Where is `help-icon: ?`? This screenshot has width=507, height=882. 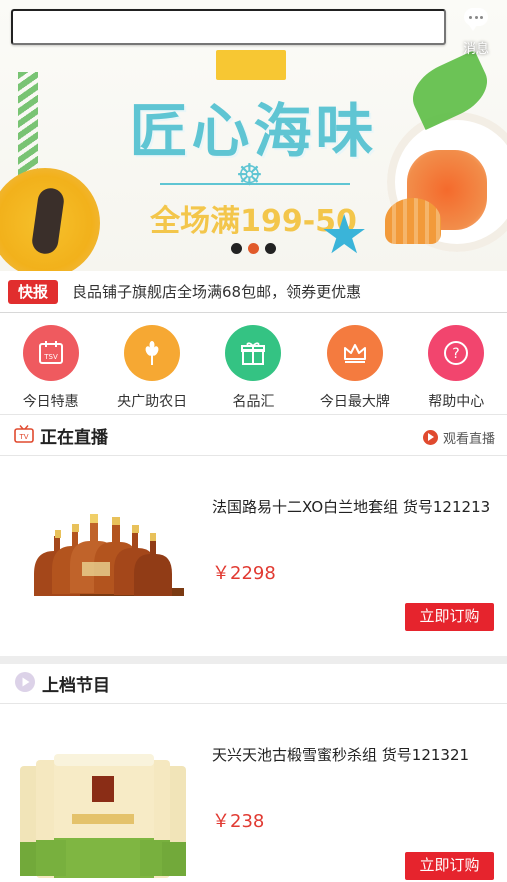
help-icon: ? is located at coordinates (456, 353).